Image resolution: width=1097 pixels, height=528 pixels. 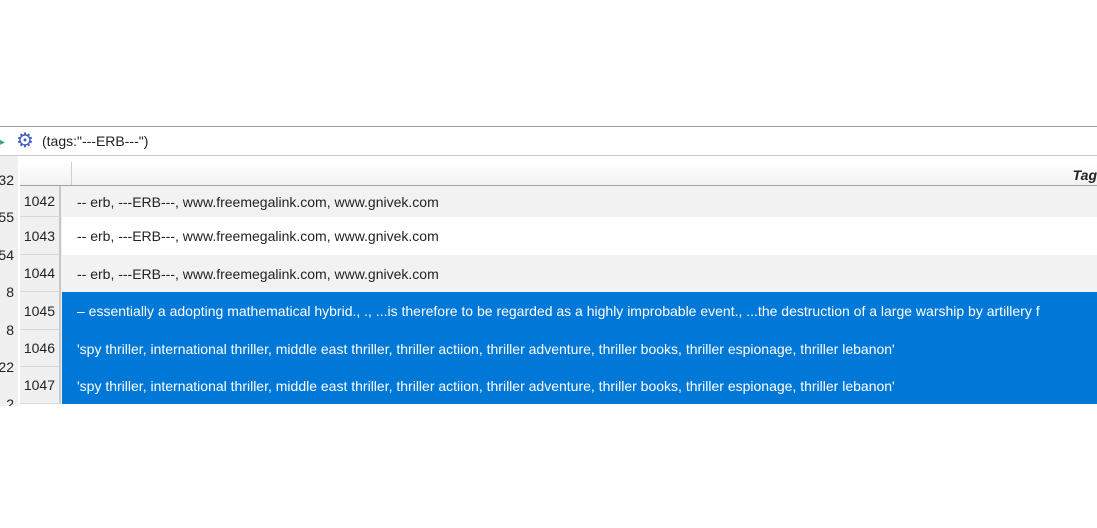 I want to click on search-query: (tags:"---ERB---"), so click(x=95, y=141).